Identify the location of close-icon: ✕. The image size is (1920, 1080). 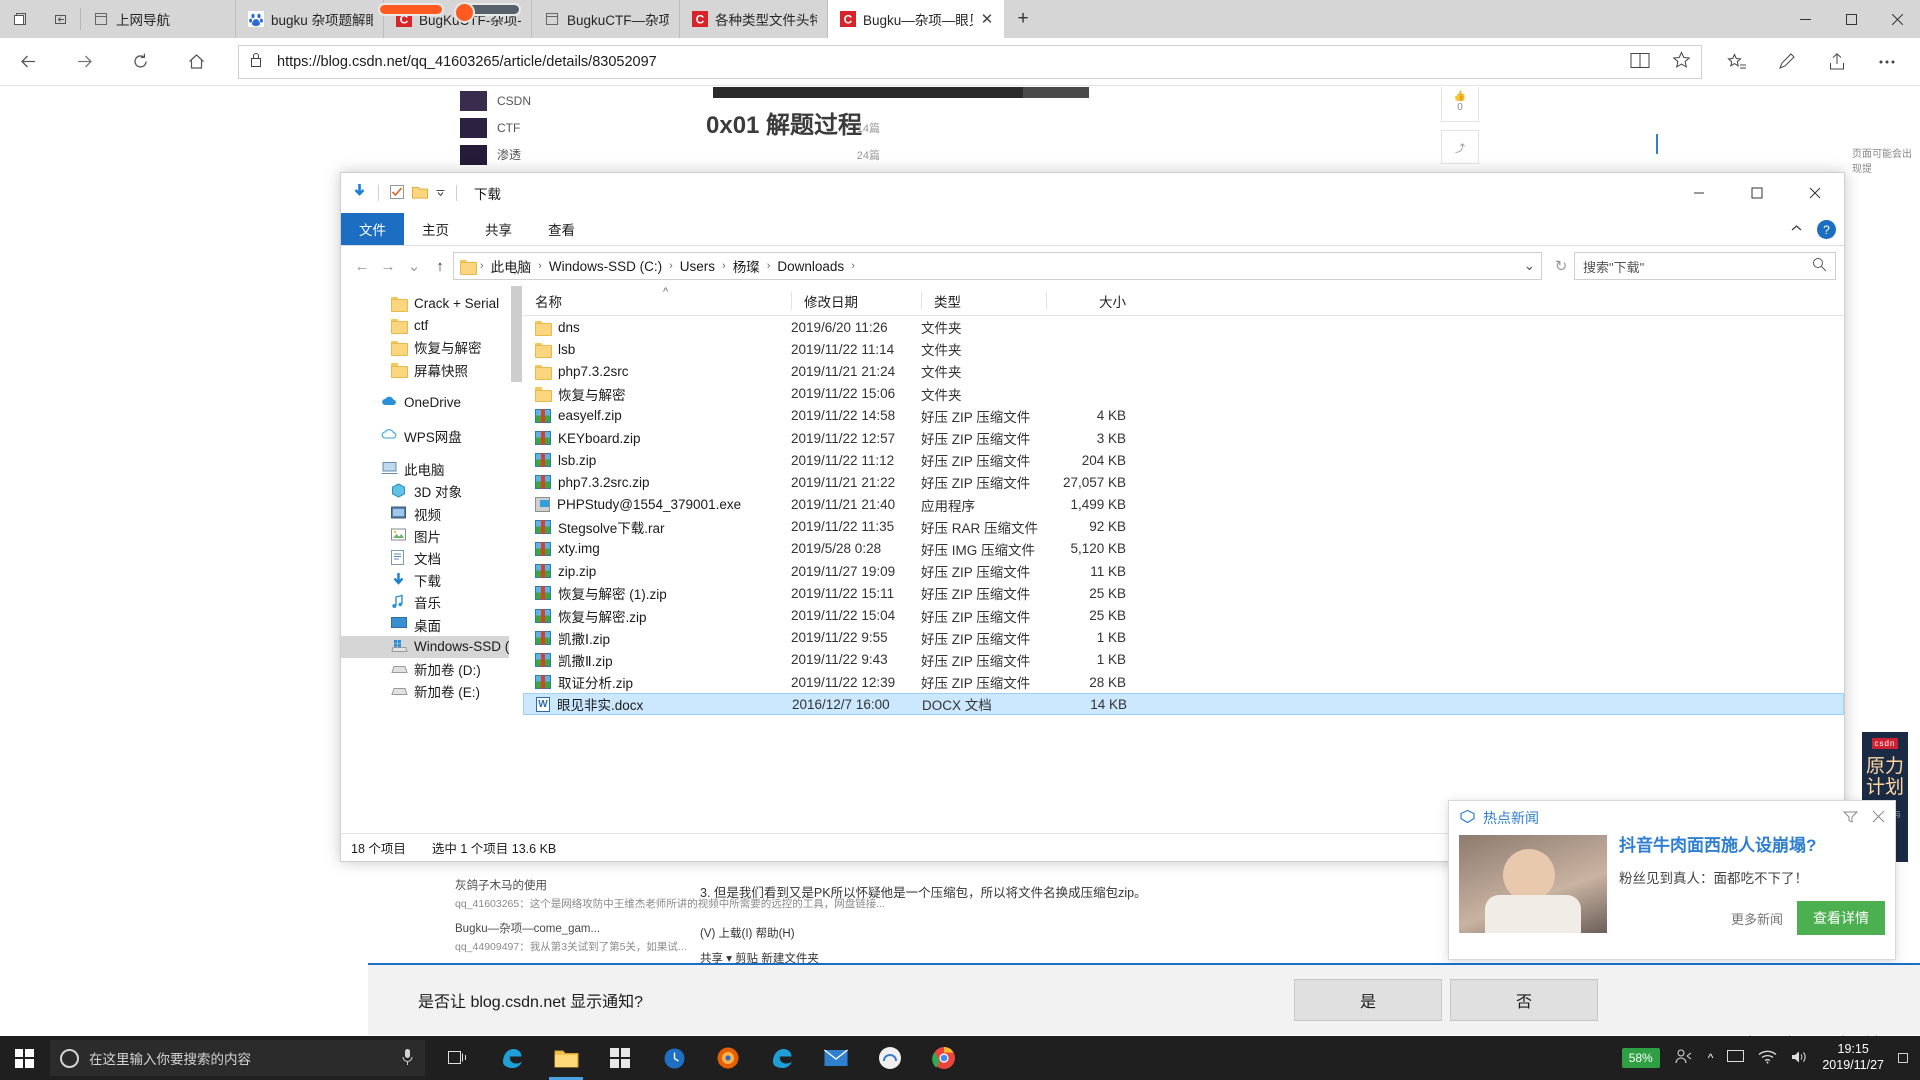
(987, 19).